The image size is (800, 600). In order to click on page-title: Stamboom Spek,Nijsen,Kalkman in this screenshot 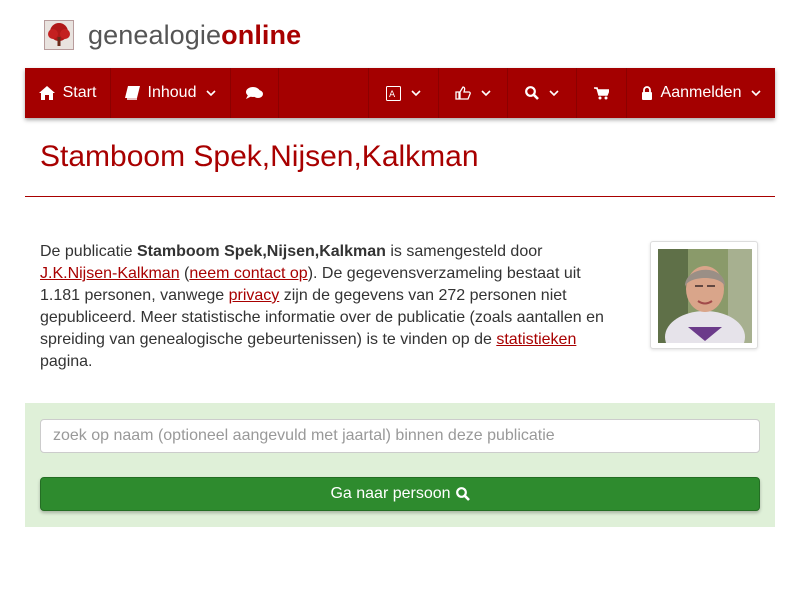, I will do `click(259, 156)`.